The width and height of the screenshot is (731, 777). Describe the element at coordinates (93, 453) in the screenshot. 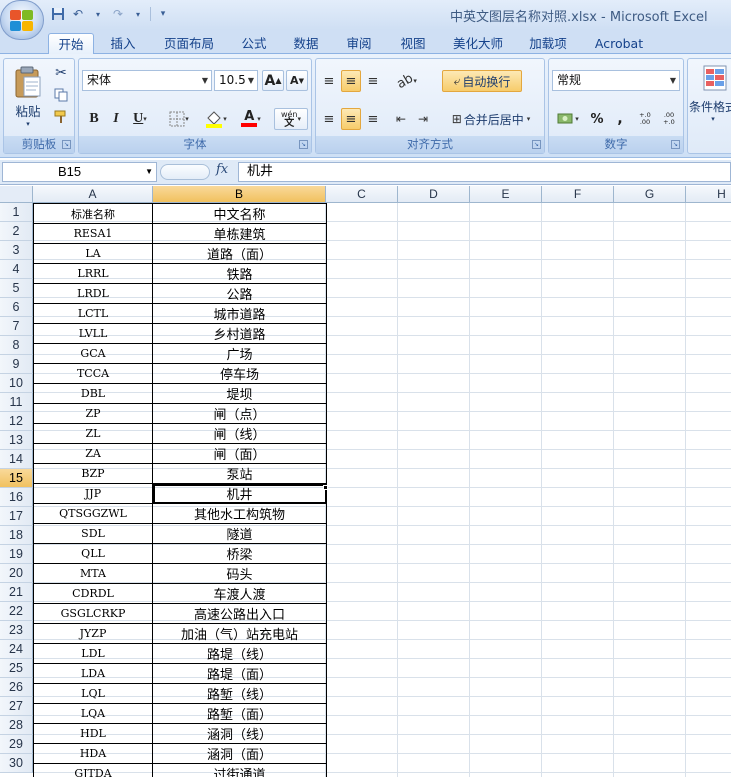

I see `cell-a: ZA` at that location.